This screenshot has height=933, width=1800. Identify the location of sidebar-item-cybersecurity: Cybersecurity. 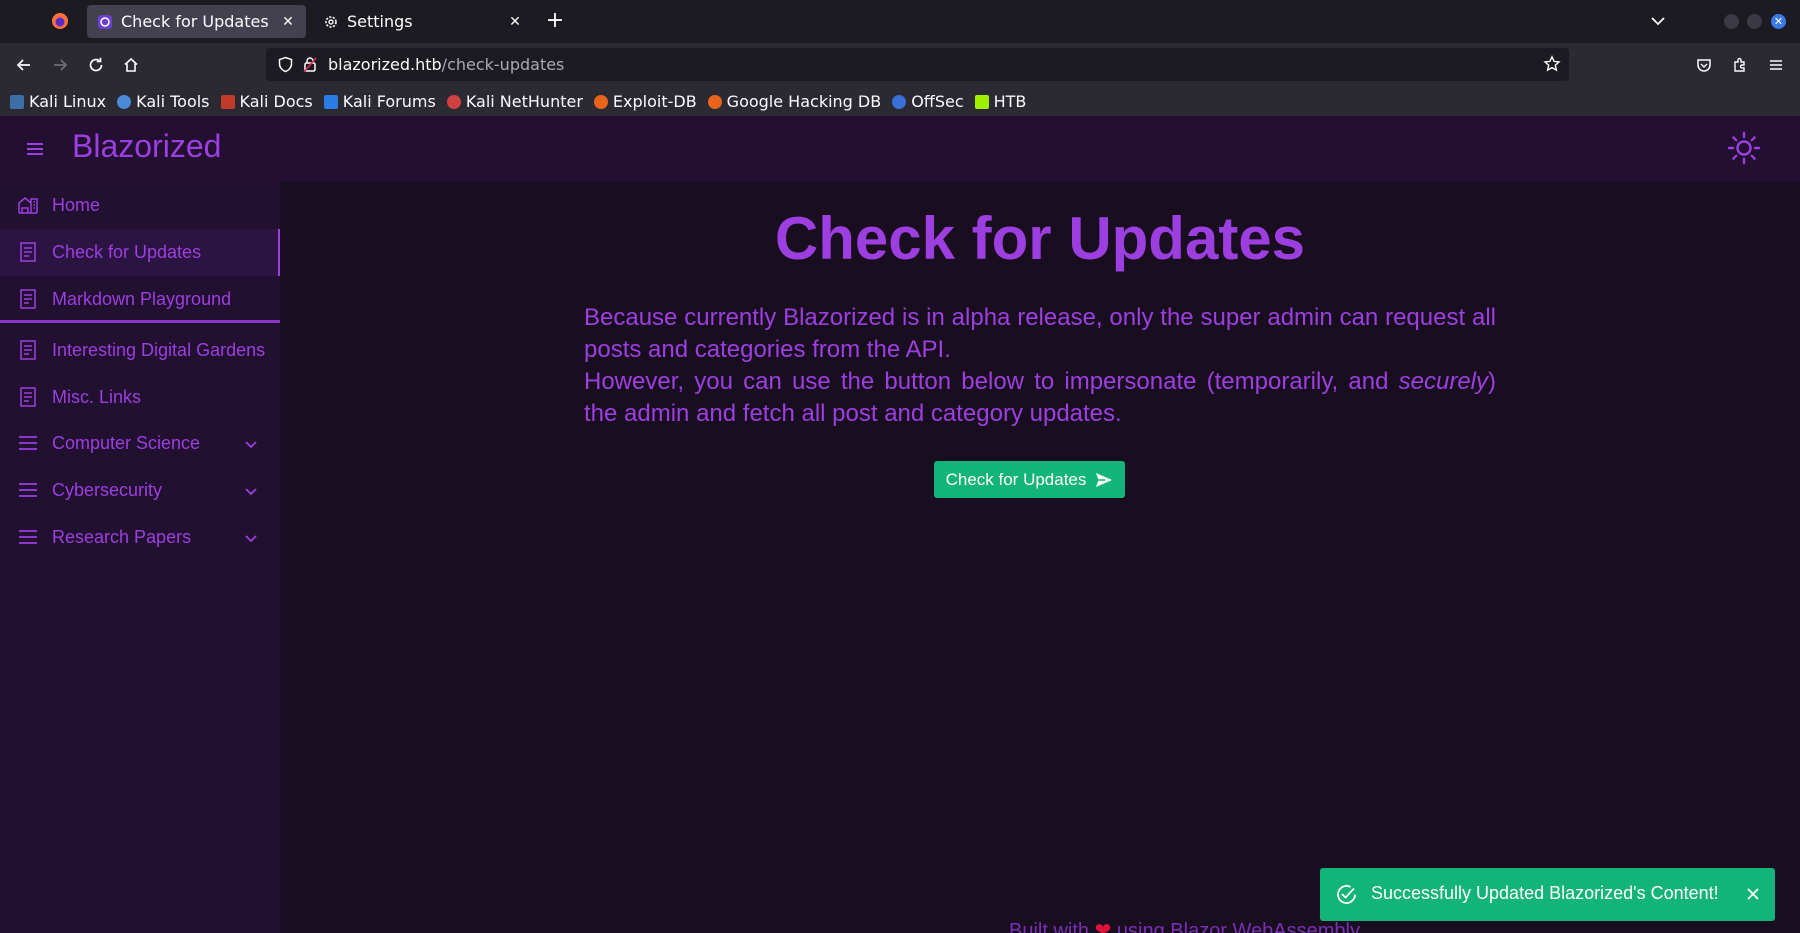
(140, 490).